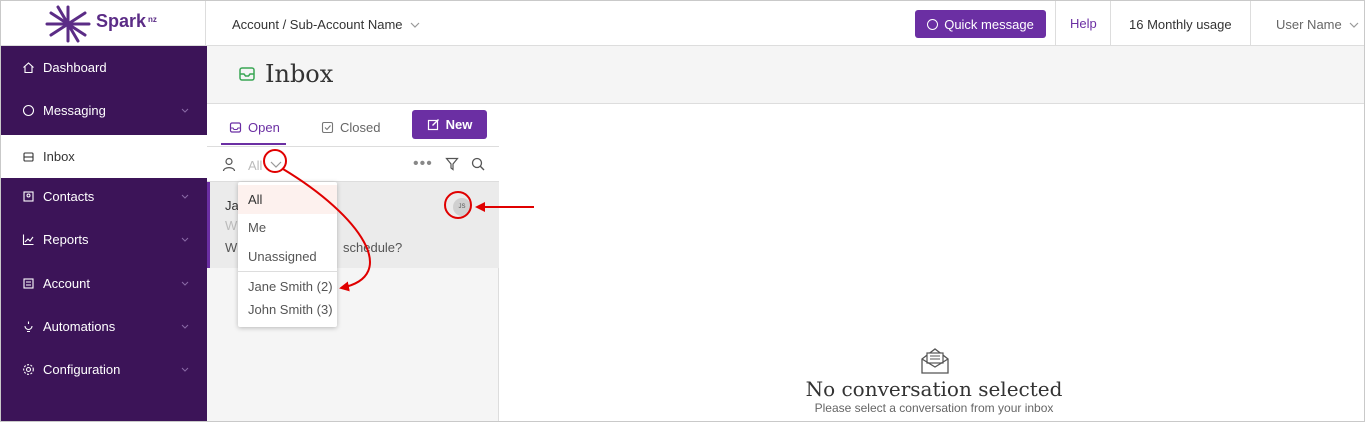  Describe the element at coordinates (933, 24) in the screenshot. I see `chat-bubble-icon` at that location.